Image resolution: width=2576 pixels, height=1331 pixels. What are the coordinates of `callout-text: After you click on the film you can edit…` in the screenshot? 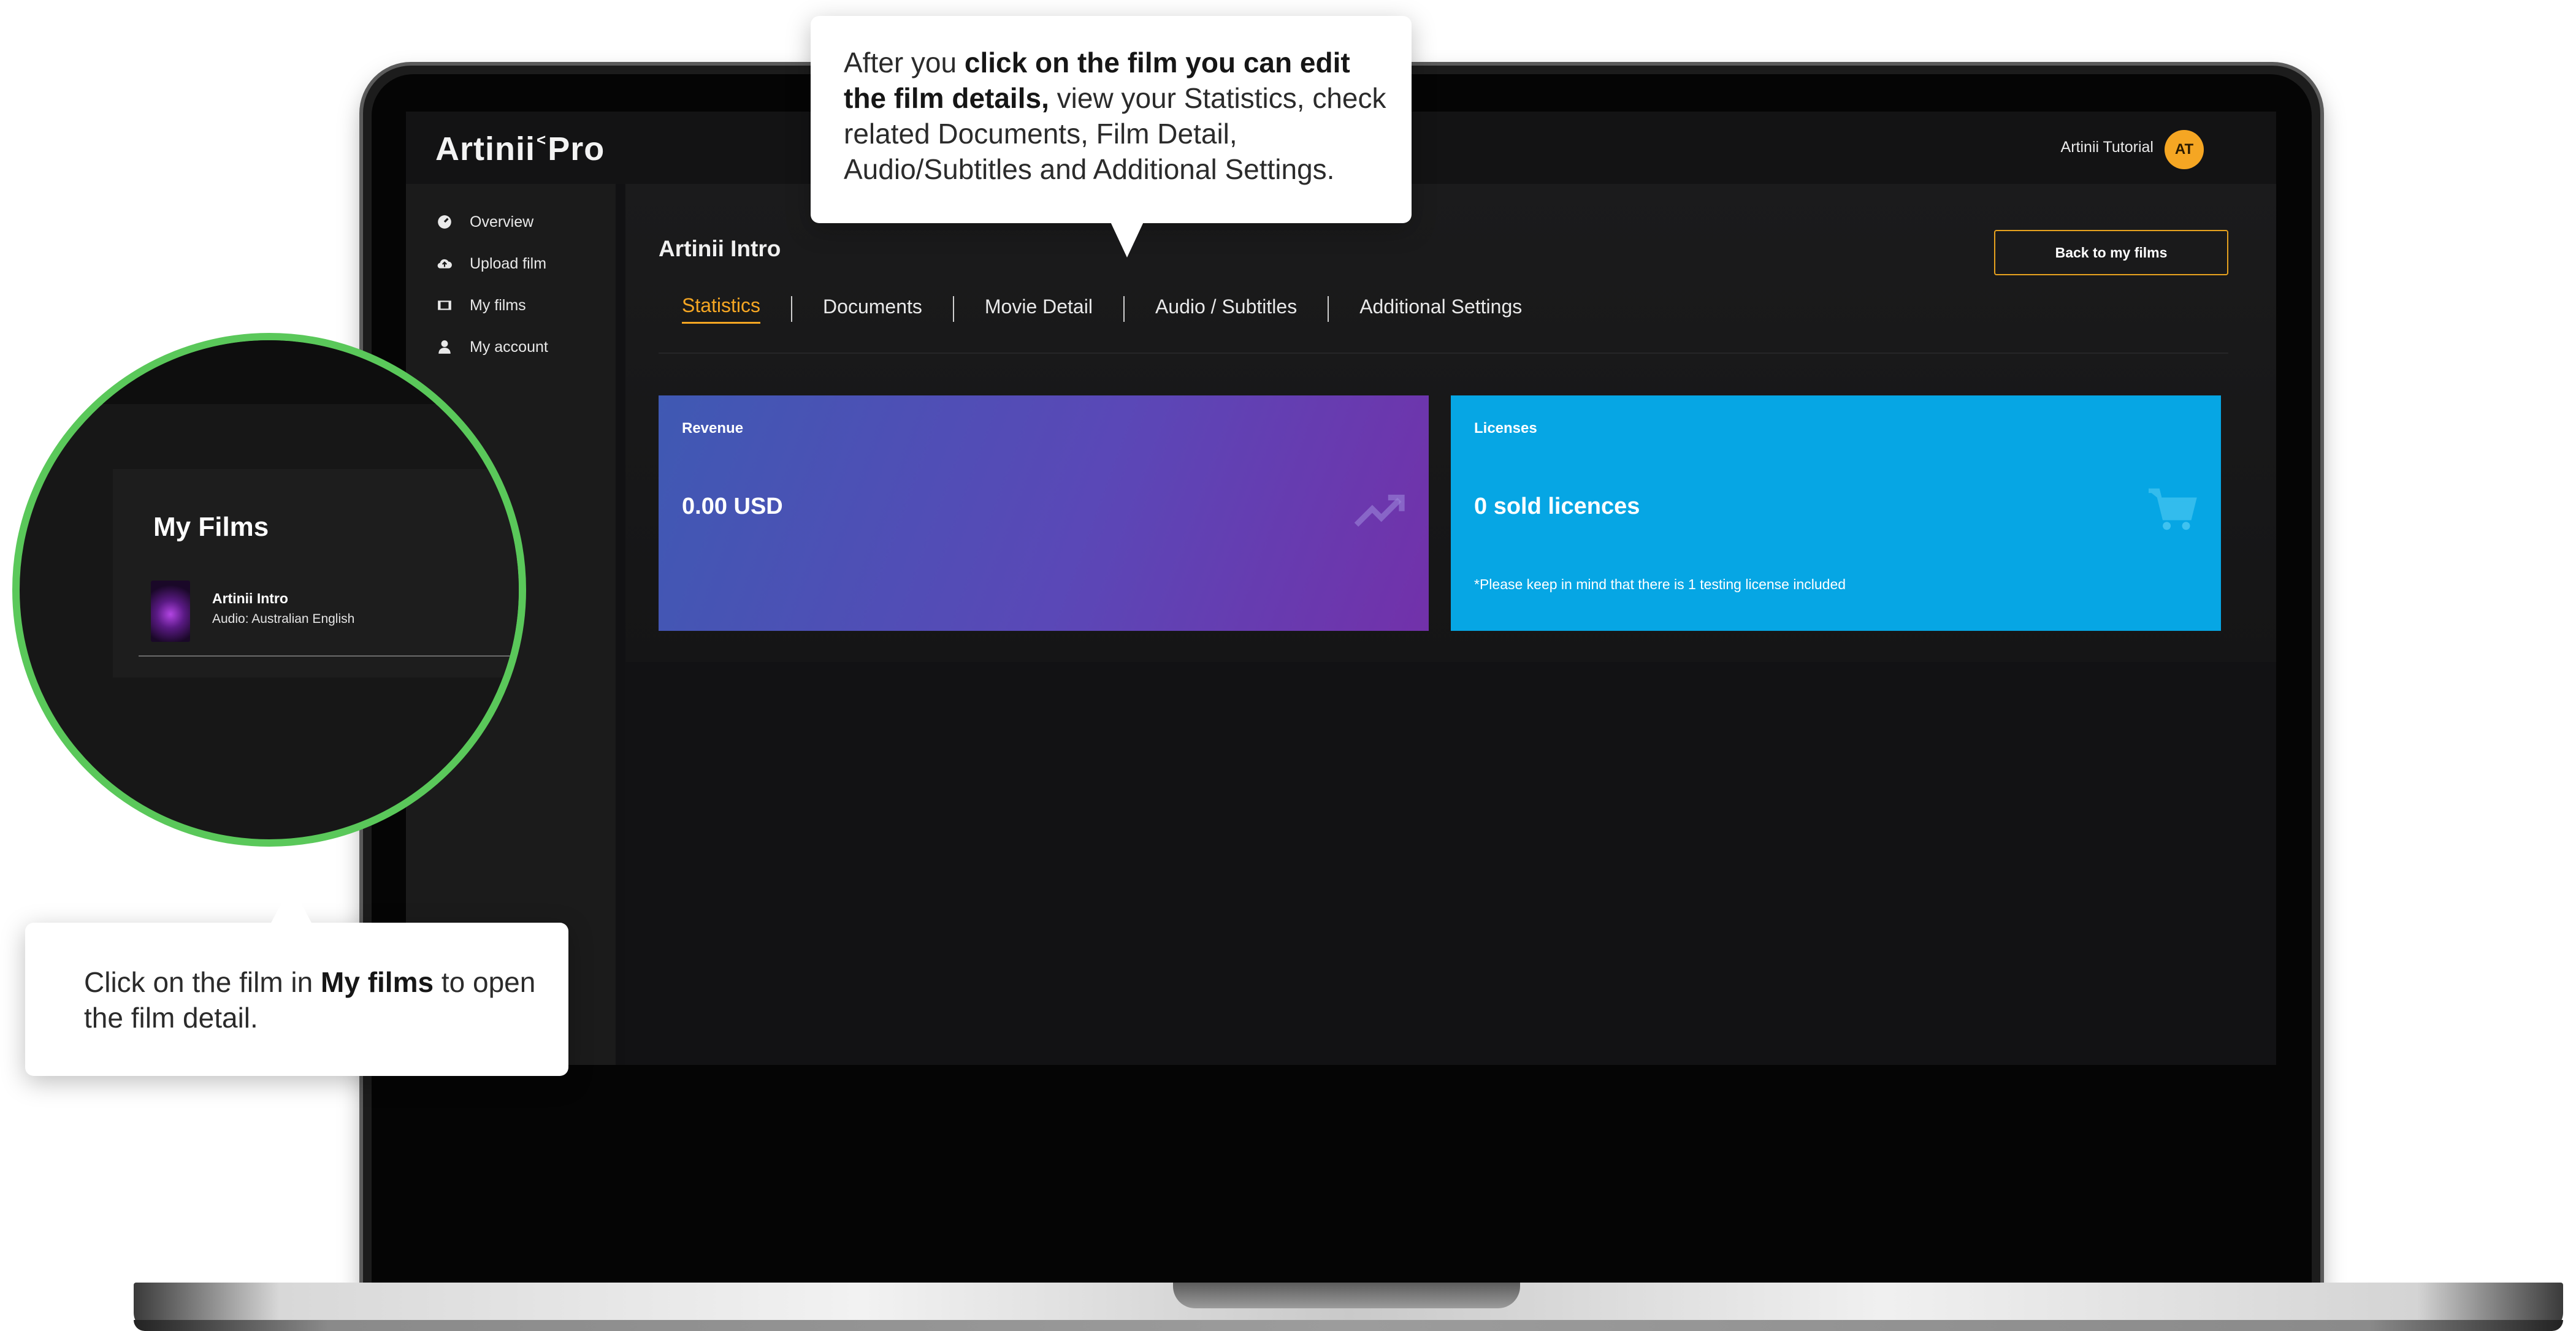 It's located at (1120, 116).